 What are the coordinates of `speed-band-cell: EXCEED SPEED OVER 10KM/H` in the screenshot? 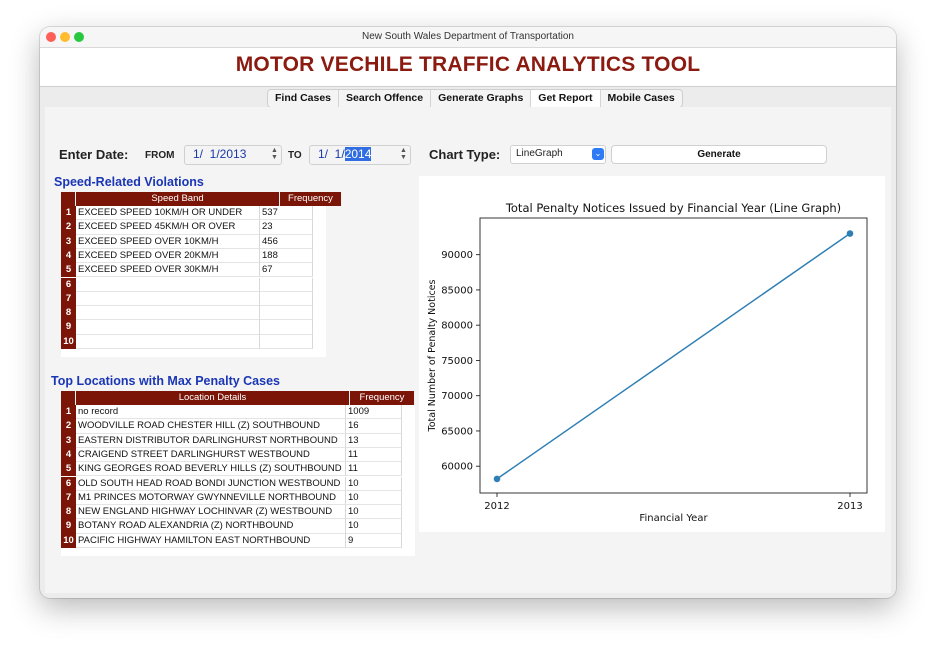 It's located at (168, 241).